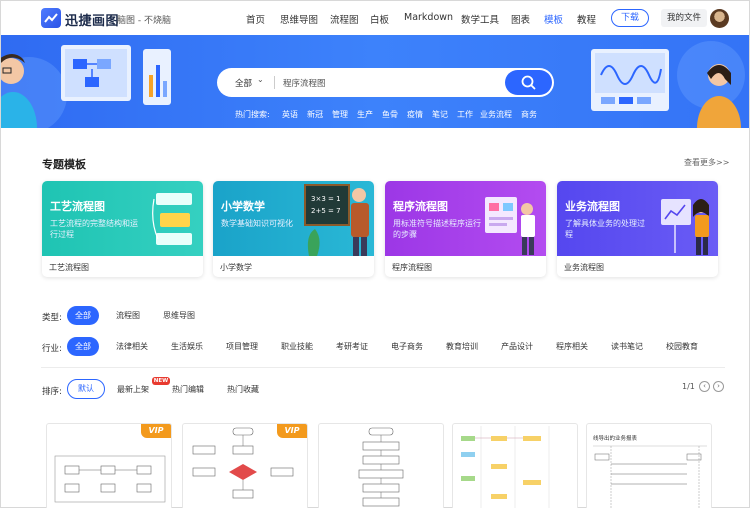 This screenshot has width=750, height=508. What do you see at coordinates (344, 19) in the screenshot?
I see `nav-flowchart: 流程图` at bounding box center [344, 19].